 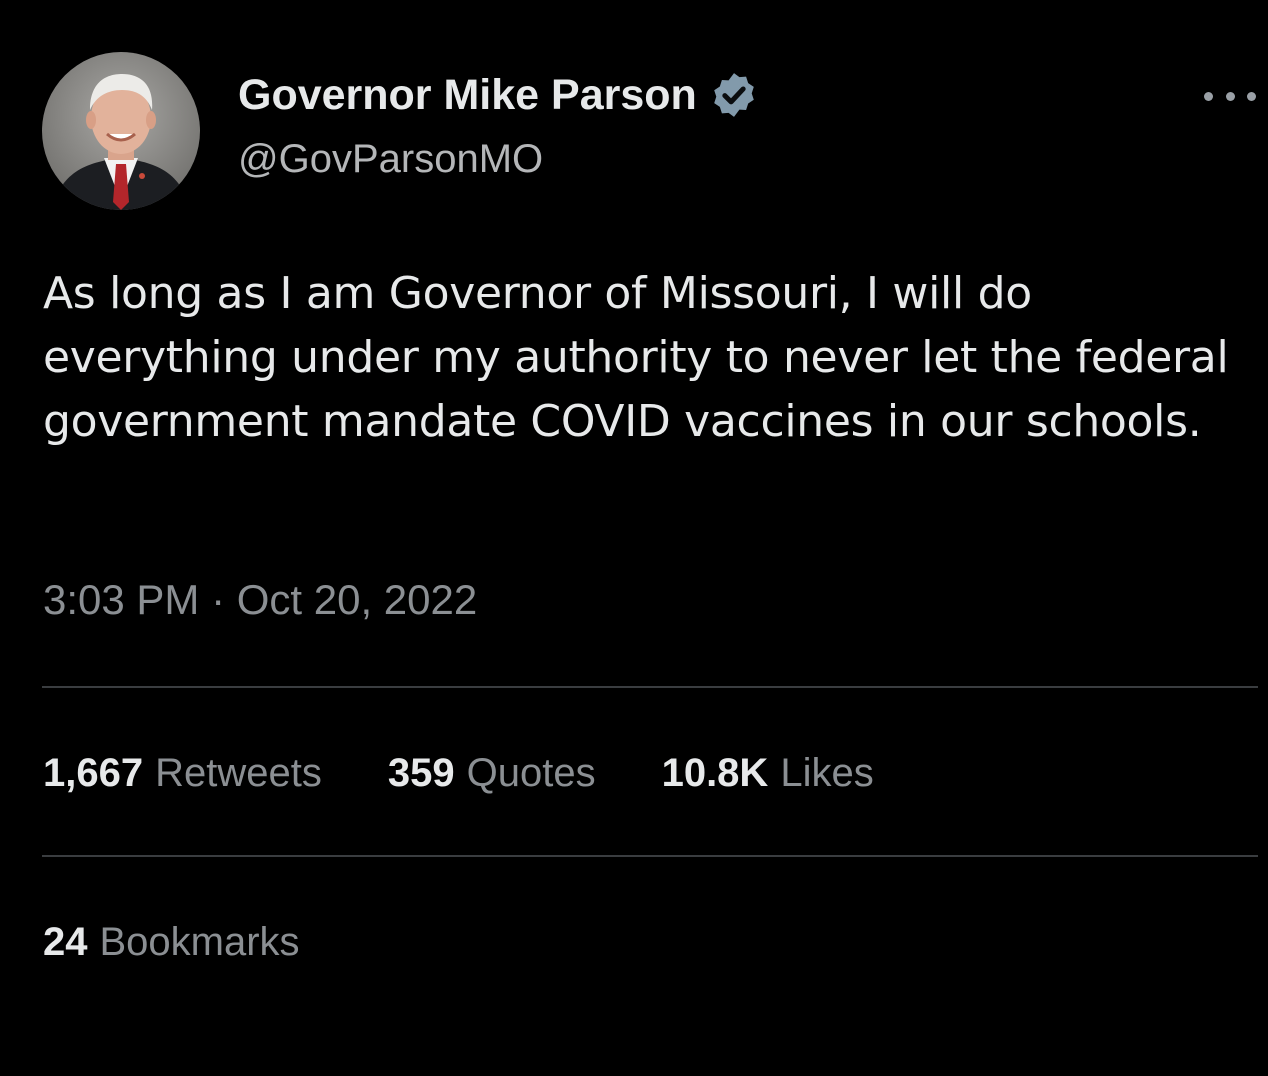 I want to click on likes-label: Likes, so click(x=827, y=773).